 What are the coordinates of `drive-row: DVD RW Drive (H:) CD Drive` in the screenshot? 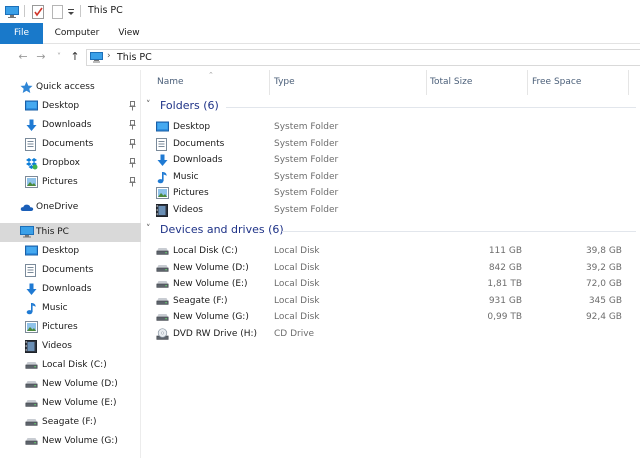 It's located at (396, 334).